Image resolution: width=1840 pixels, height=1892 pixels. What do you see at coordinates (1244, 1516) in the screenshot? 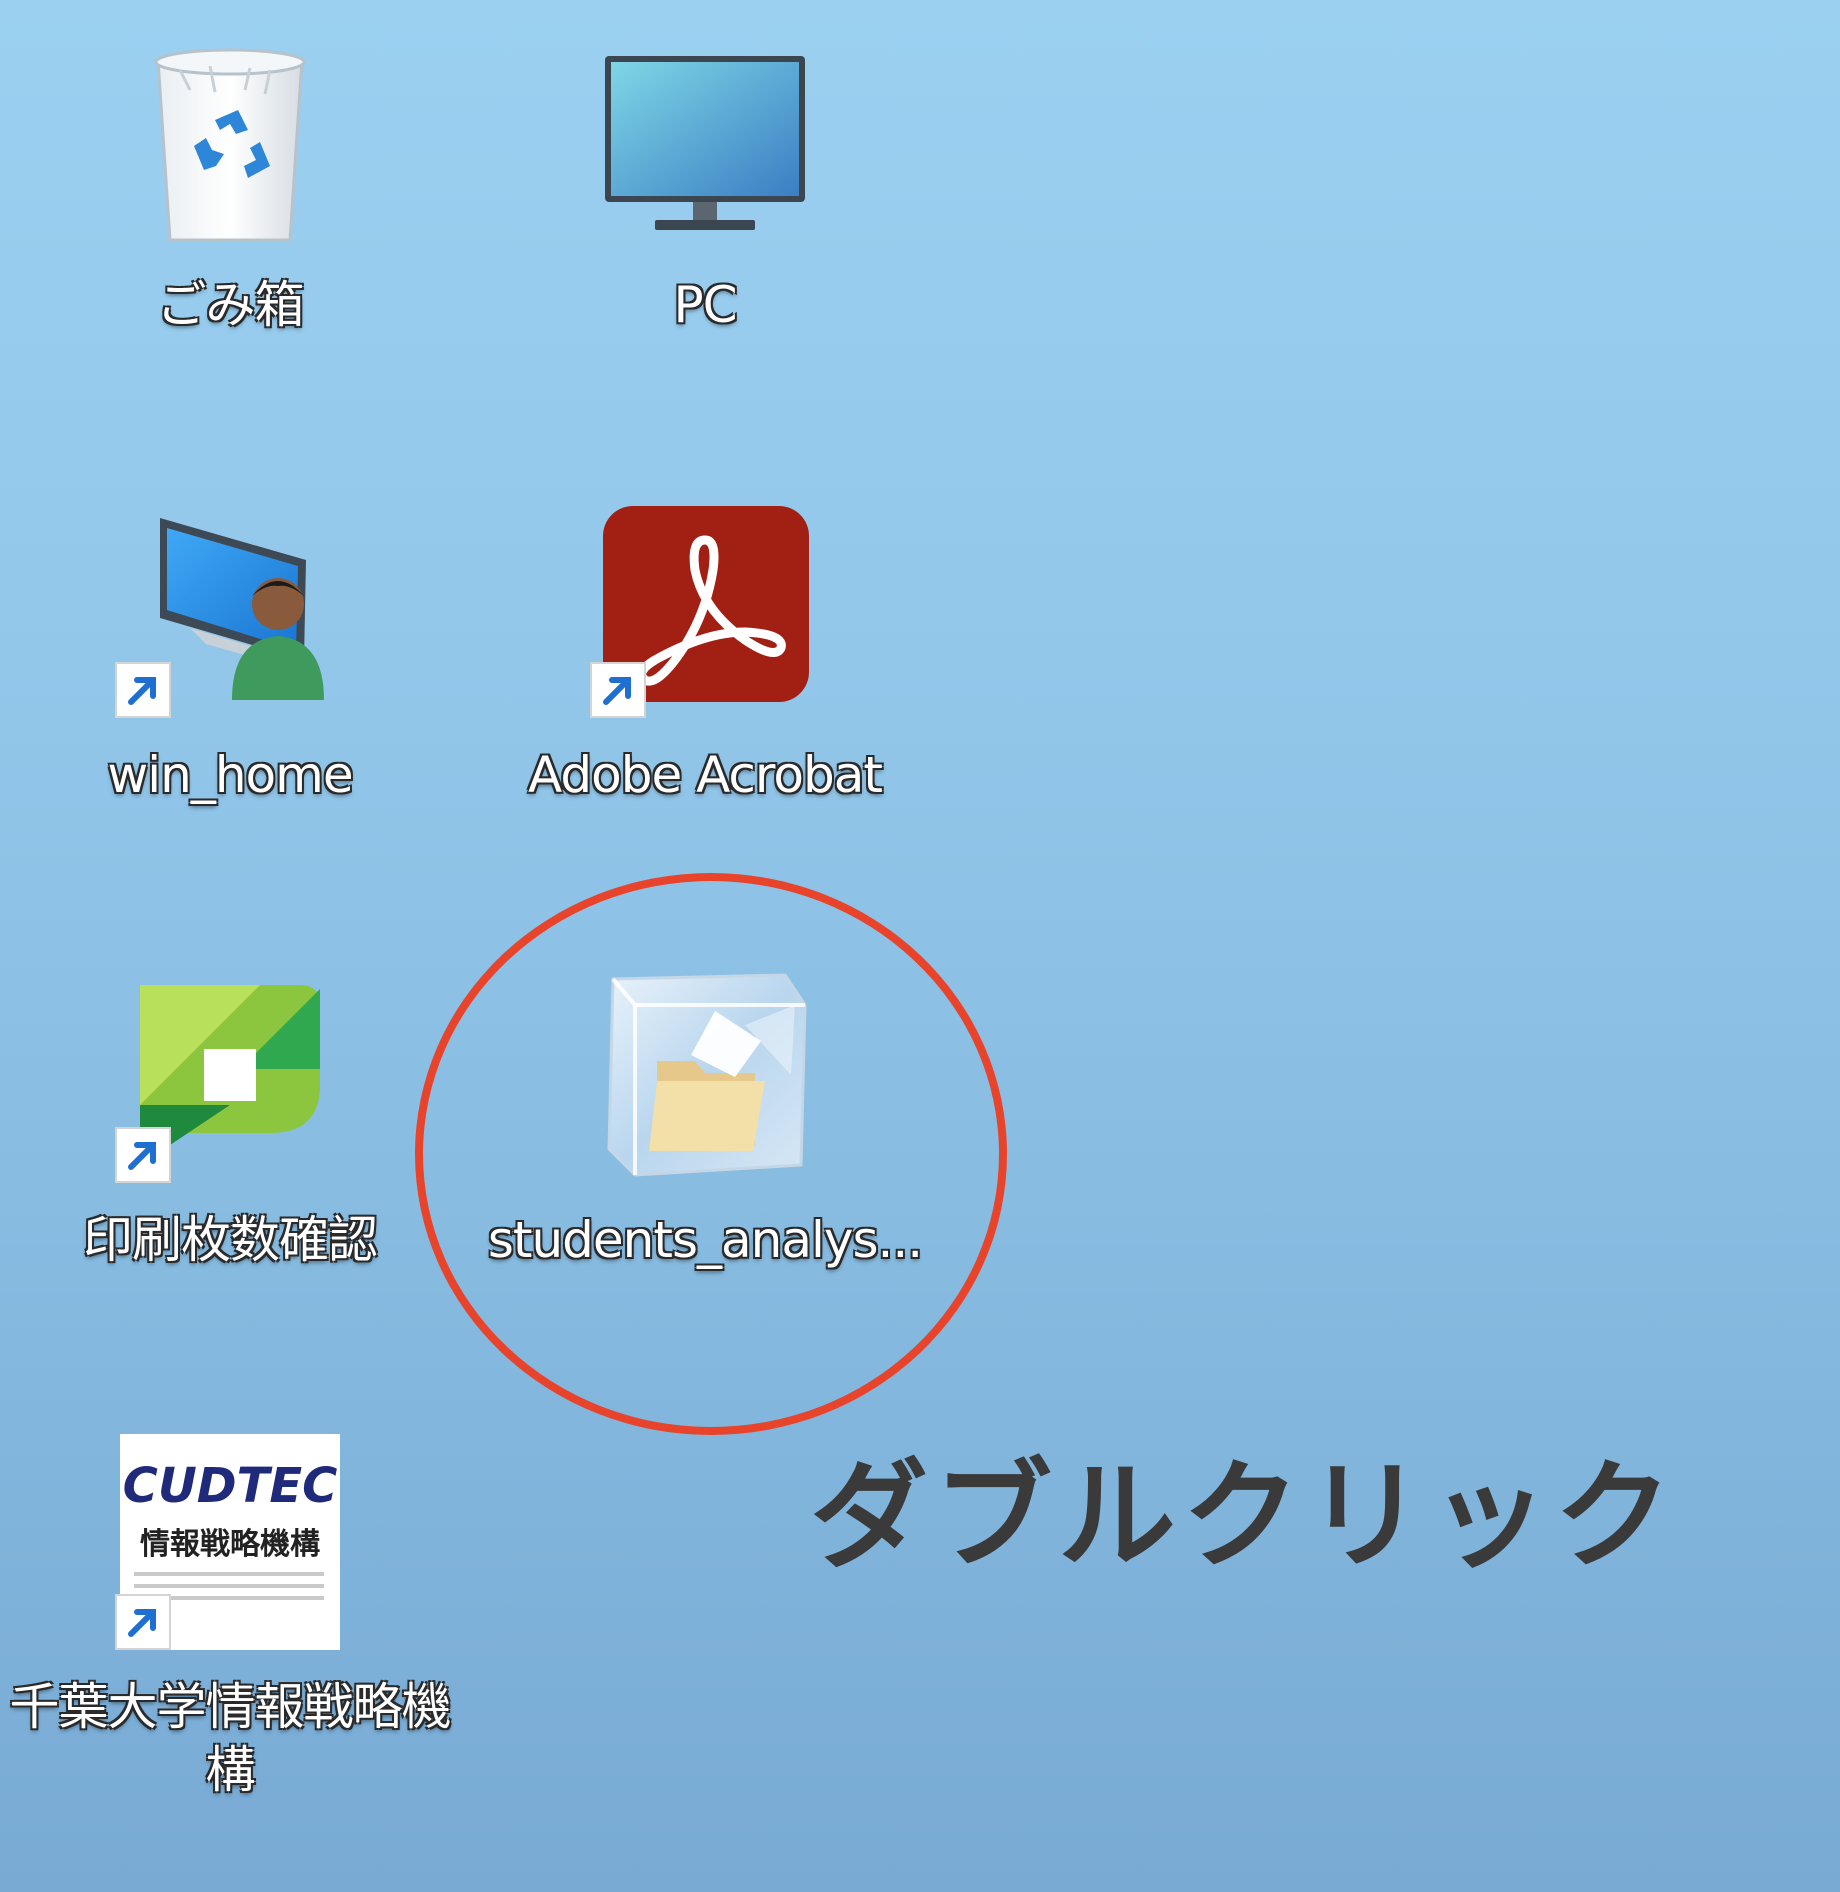
I see `annotation-double-click: ダブルクリック` at bounding box center [1244, 1516].